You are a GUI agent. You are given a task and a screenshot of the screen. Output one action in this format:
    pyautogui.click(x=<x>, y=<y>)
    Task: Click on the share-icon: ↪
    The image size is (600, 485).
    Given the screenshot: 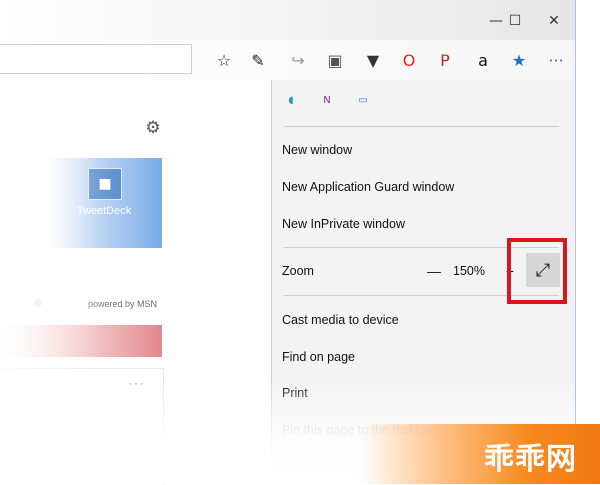 What is the action you would take?
    pyautogui.click(x=298, y=60)
    